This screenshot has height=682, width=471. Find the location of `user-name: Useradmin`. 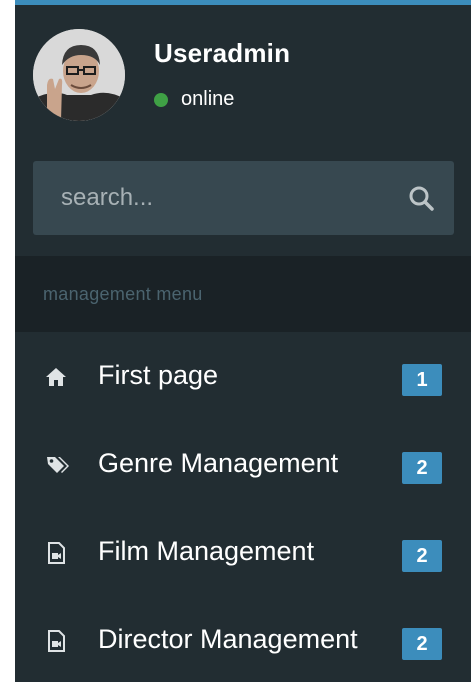

user-name: Useradmin is located at coordinates (222, 53).